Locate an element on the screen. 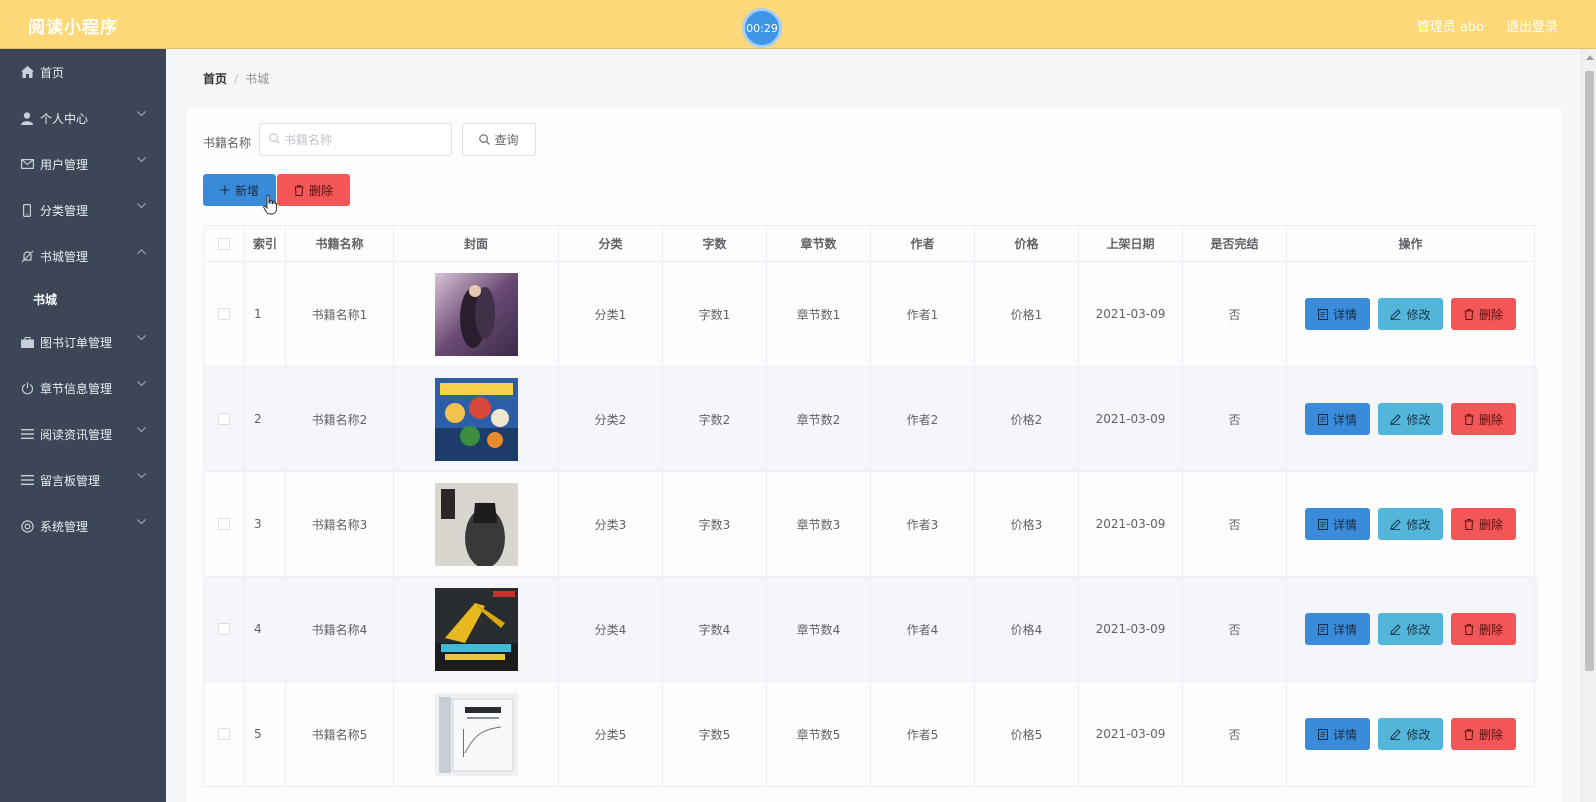 The height and width of the screenshot is (802, 1596). author-cell: 作者4 is located at coordinates (923, 629).